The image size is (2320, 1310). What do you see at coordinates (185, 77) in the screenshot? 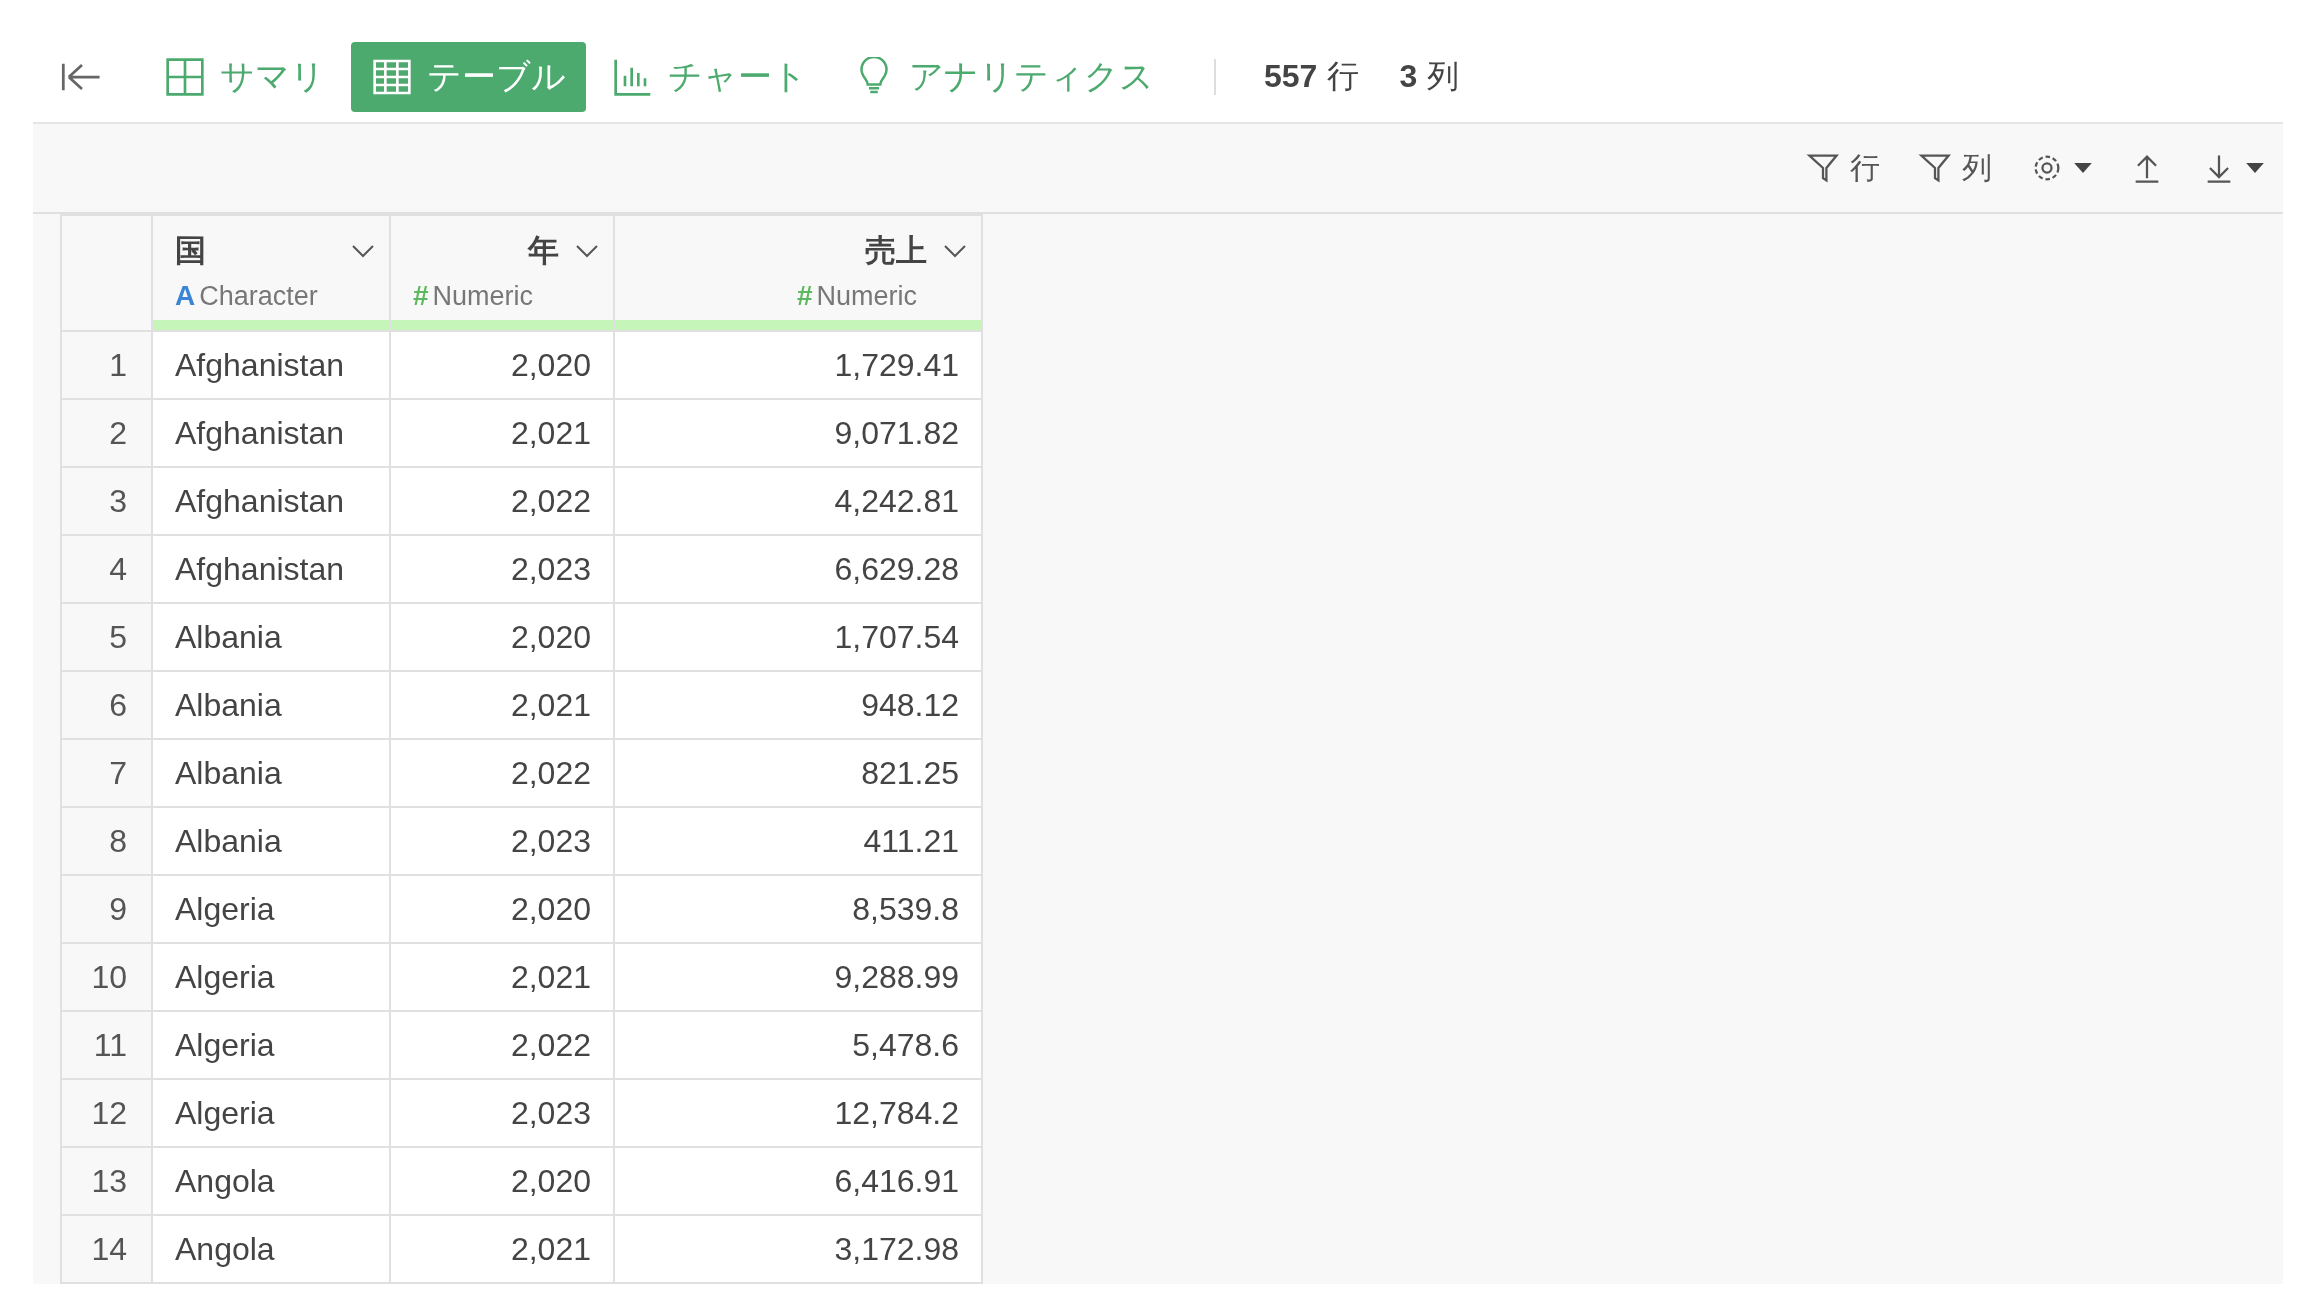
I see `grid-icon` at bounding box center [185, 77].